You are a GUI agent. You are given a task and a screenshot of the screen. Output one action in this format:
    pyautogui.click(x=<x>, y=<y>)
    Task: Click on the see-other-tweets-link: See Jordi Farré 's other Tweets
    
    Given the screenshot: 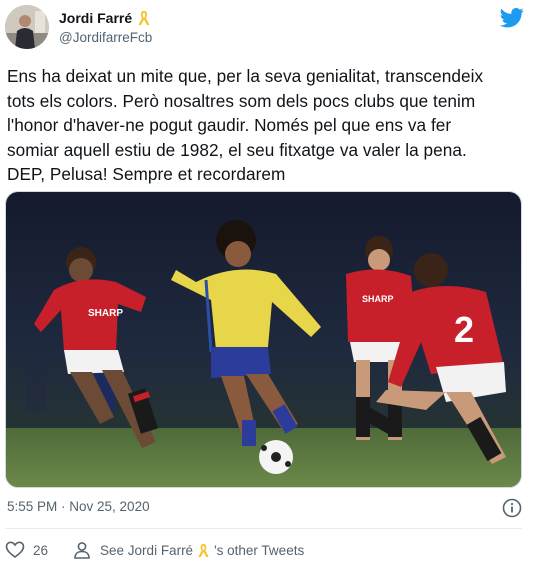 What is the action you would take?
    pyautogui.click(x=202, y=550)
    